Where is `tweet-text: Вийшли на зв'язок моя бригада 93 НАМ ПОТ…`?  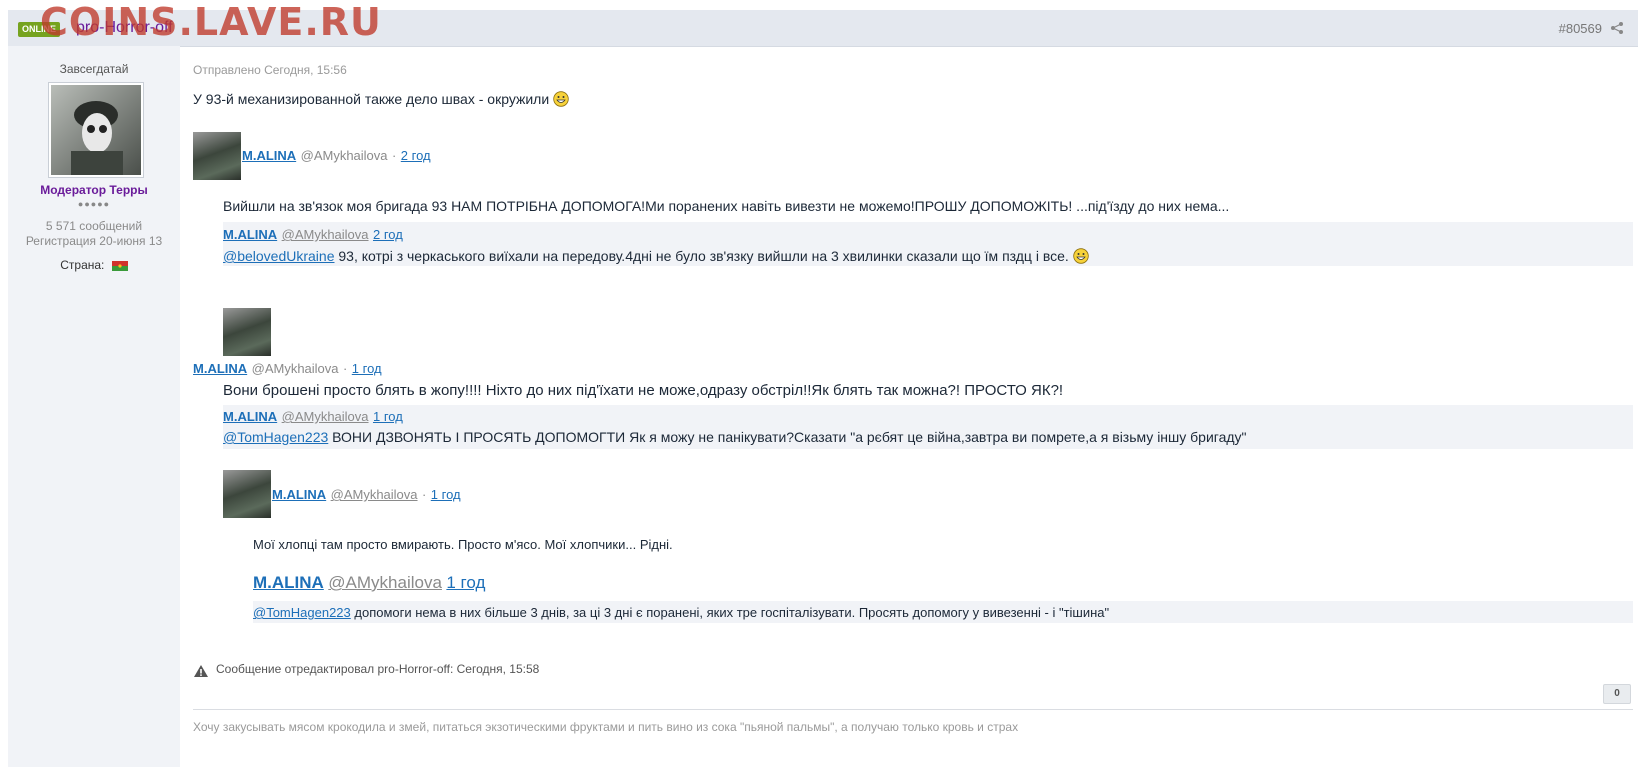
tweet-text: Вийшли на зв'язок моя бригада 93 НАМ ПОТ… is located at coordinates (726, 206).